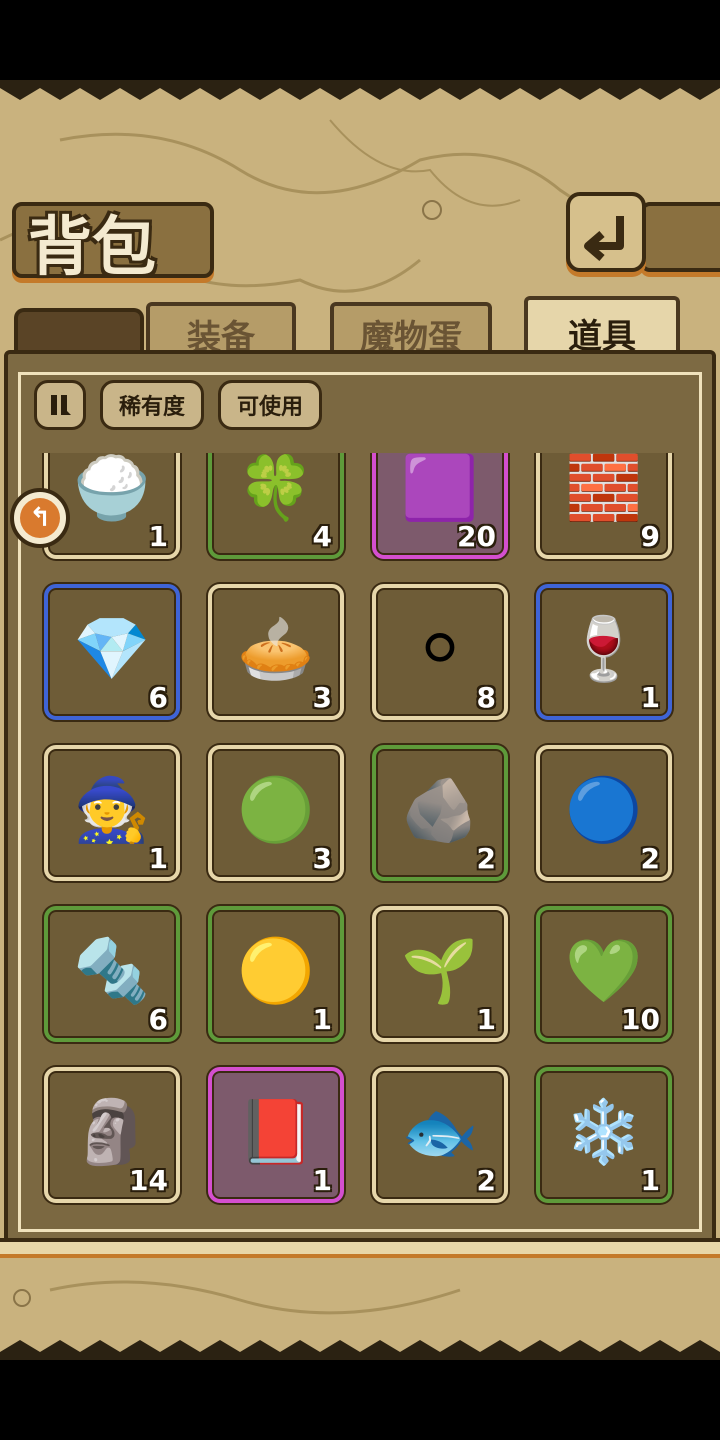 The width and height of the screenshot is (720, 1440). I want to click on fish-fossil-tablet-icon: 🪨, so click(440, 810).